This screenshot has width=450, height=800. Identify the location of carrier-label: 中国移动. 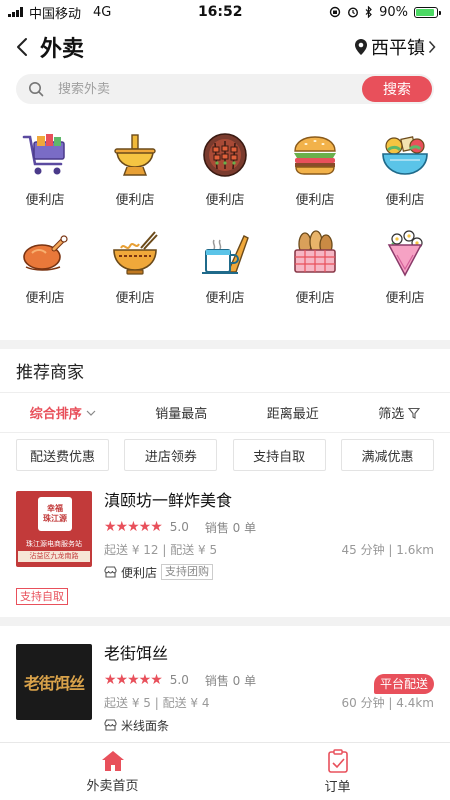
(55, 14).